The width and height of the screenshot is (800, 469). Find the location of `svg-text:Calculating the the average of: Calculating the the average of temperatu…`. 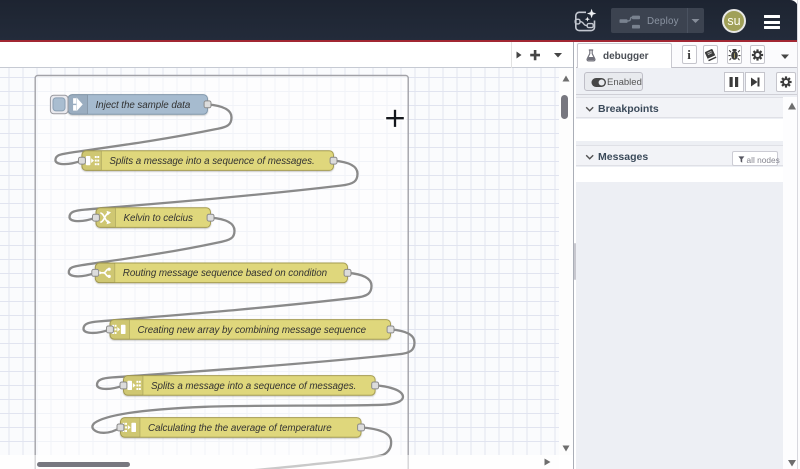

svg-text:Calculating the the average of: Calculating the the average of temperatu… is located at coordinates (240, 428).